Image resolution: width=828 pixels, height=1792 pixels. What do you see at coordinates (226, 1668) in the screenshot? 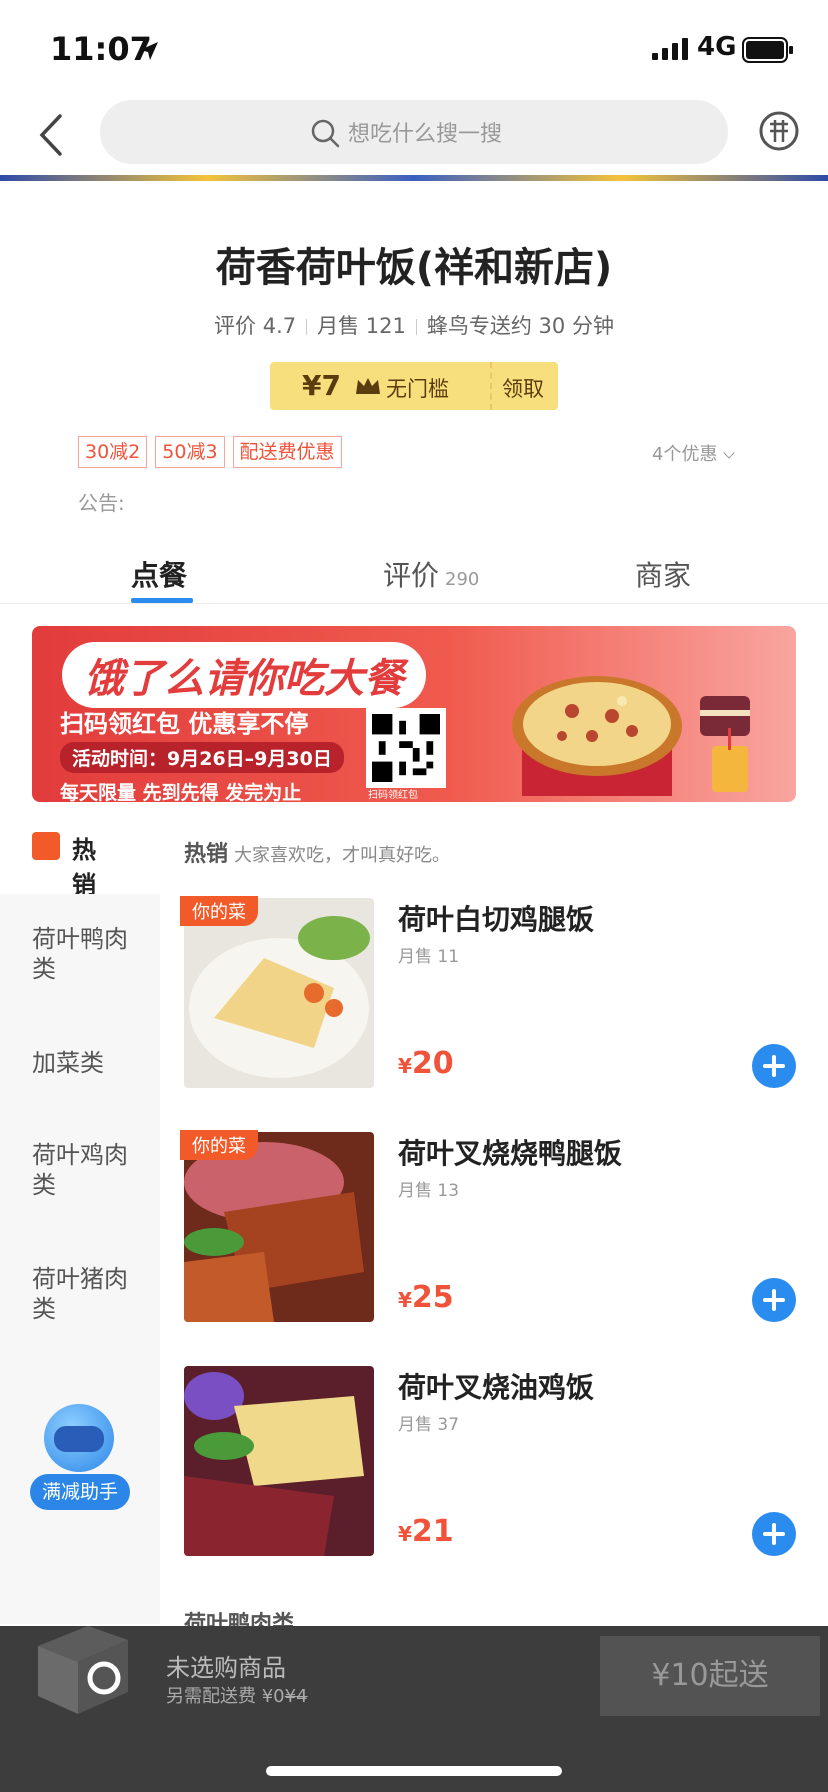
I see `cart-status: 未选购商品` at bounding box center [226, 1668].